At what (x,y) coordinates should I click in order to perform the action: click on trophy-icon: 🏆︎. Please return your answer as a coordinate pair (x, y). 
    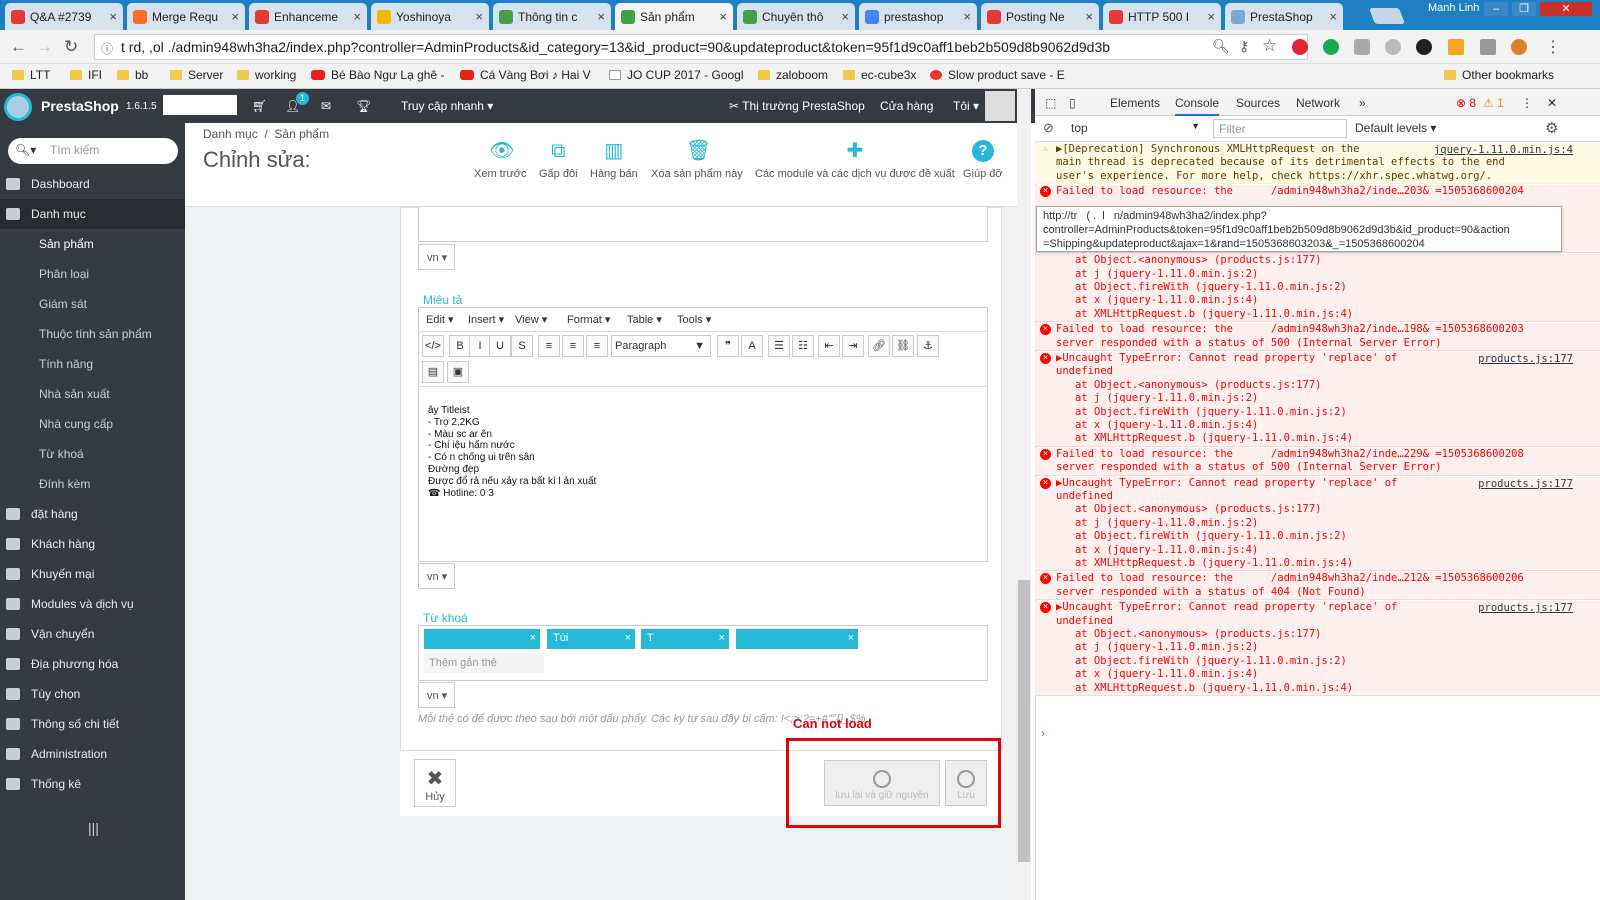
    Looking at the image, I should click on (363, 106).